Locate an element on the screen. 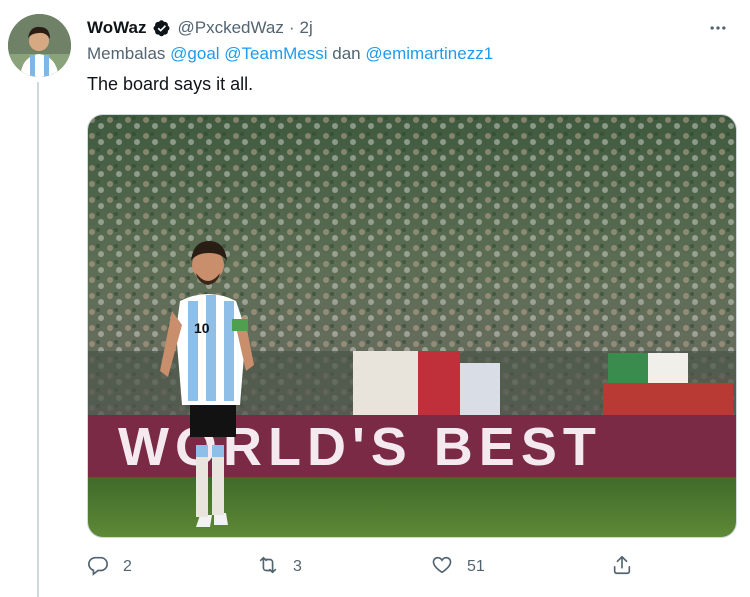 The image size is (750, 597). retweet-button: 3 is located at coordinates (279, 567).